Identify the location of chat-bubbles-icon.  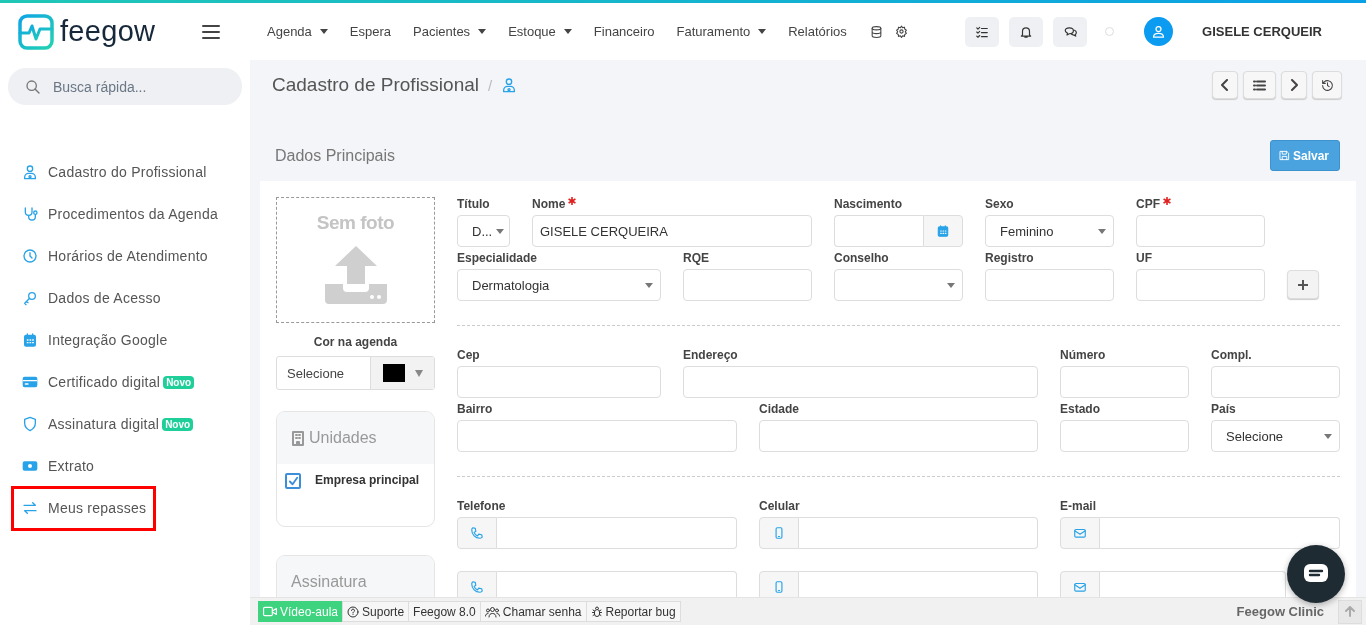
(1070, 31).